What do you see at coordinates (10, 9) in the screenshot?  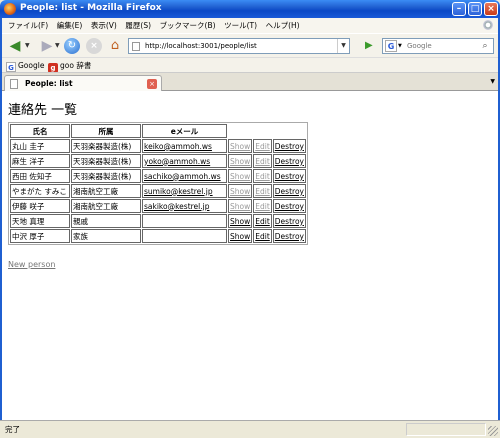 I see `firefox-icon` at bounding box center [10, 9].